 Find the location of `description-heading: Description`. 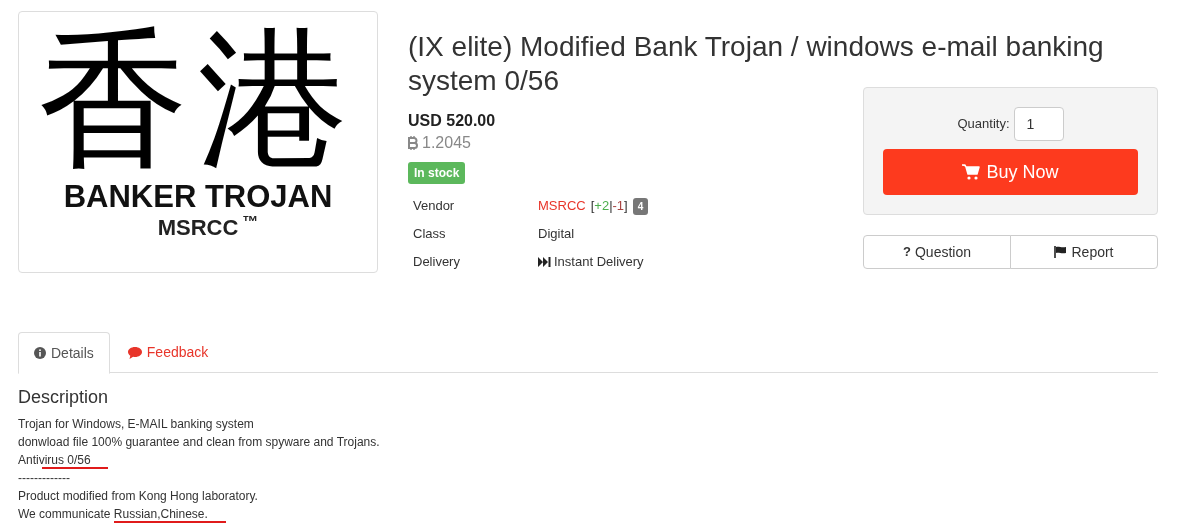

description-heading: Description is located at coordinates (64, 397).